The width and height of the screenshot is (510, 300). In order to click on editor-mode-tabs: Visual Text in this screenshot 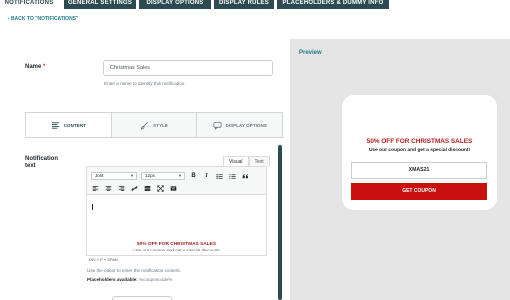, I will do `click(246, 161)`.